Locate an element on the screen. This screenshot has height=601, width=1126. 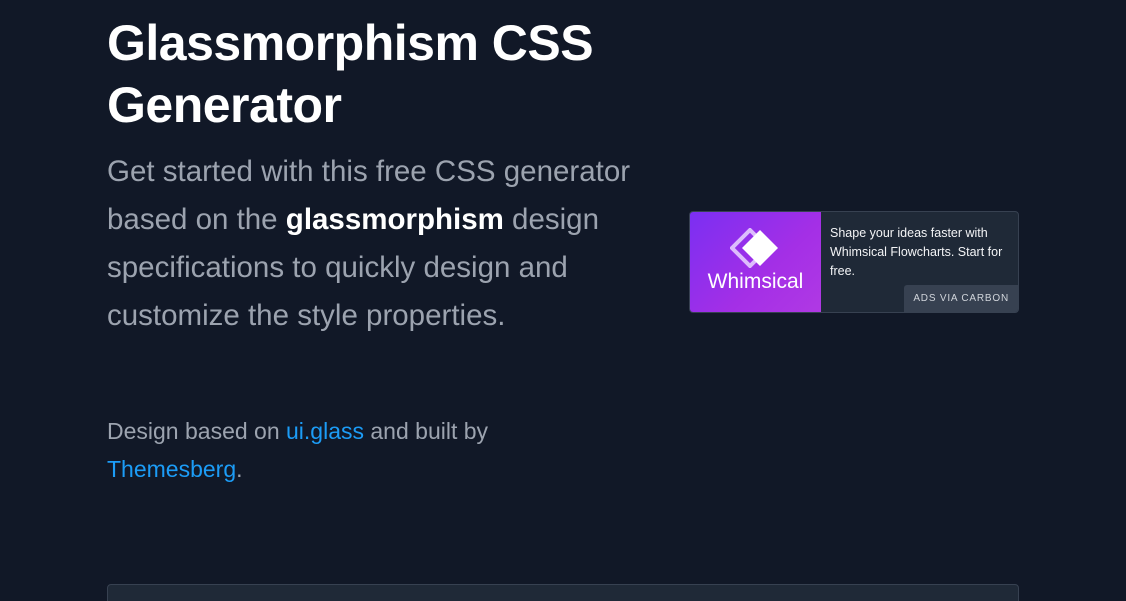
ad-brand: Whimsical is located at coordinates (755, 281).